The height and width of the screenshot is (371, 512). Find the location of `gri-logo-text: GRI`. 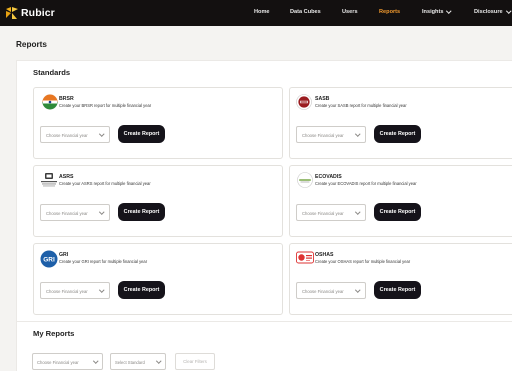

gri-logo-text: GRI is located at coordinates (49, 259).